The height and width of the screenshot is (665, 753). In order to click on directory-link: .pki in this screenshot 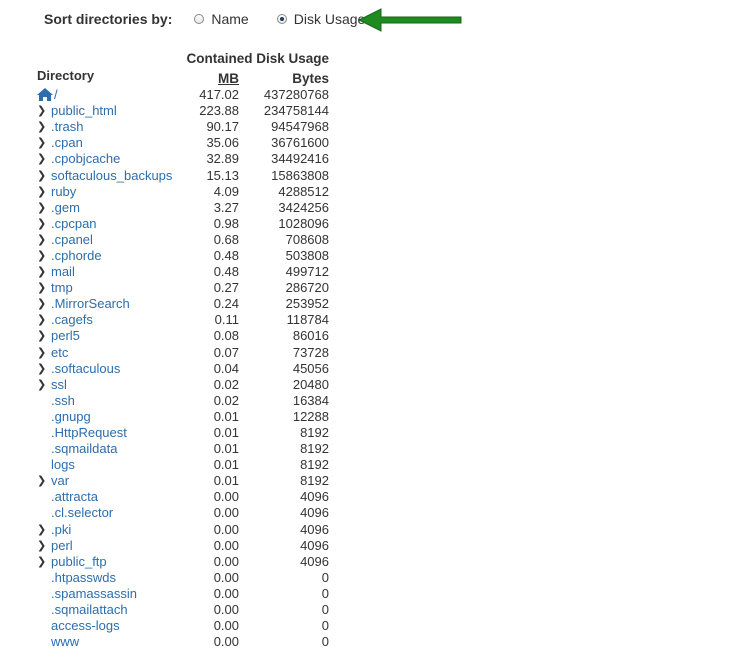, I will do `click(61, 529)`.